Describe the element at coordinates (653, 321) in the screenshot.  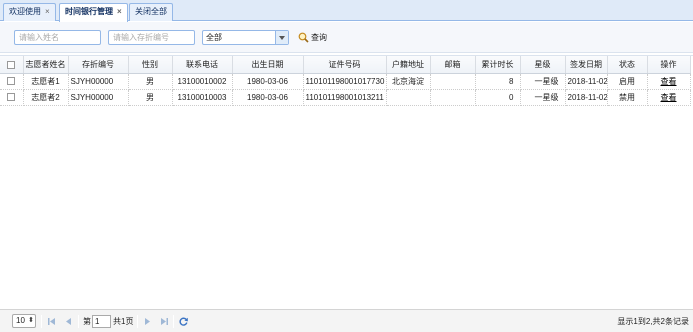
I see `record-summary: 显示1到2,共2条记录` at that location.